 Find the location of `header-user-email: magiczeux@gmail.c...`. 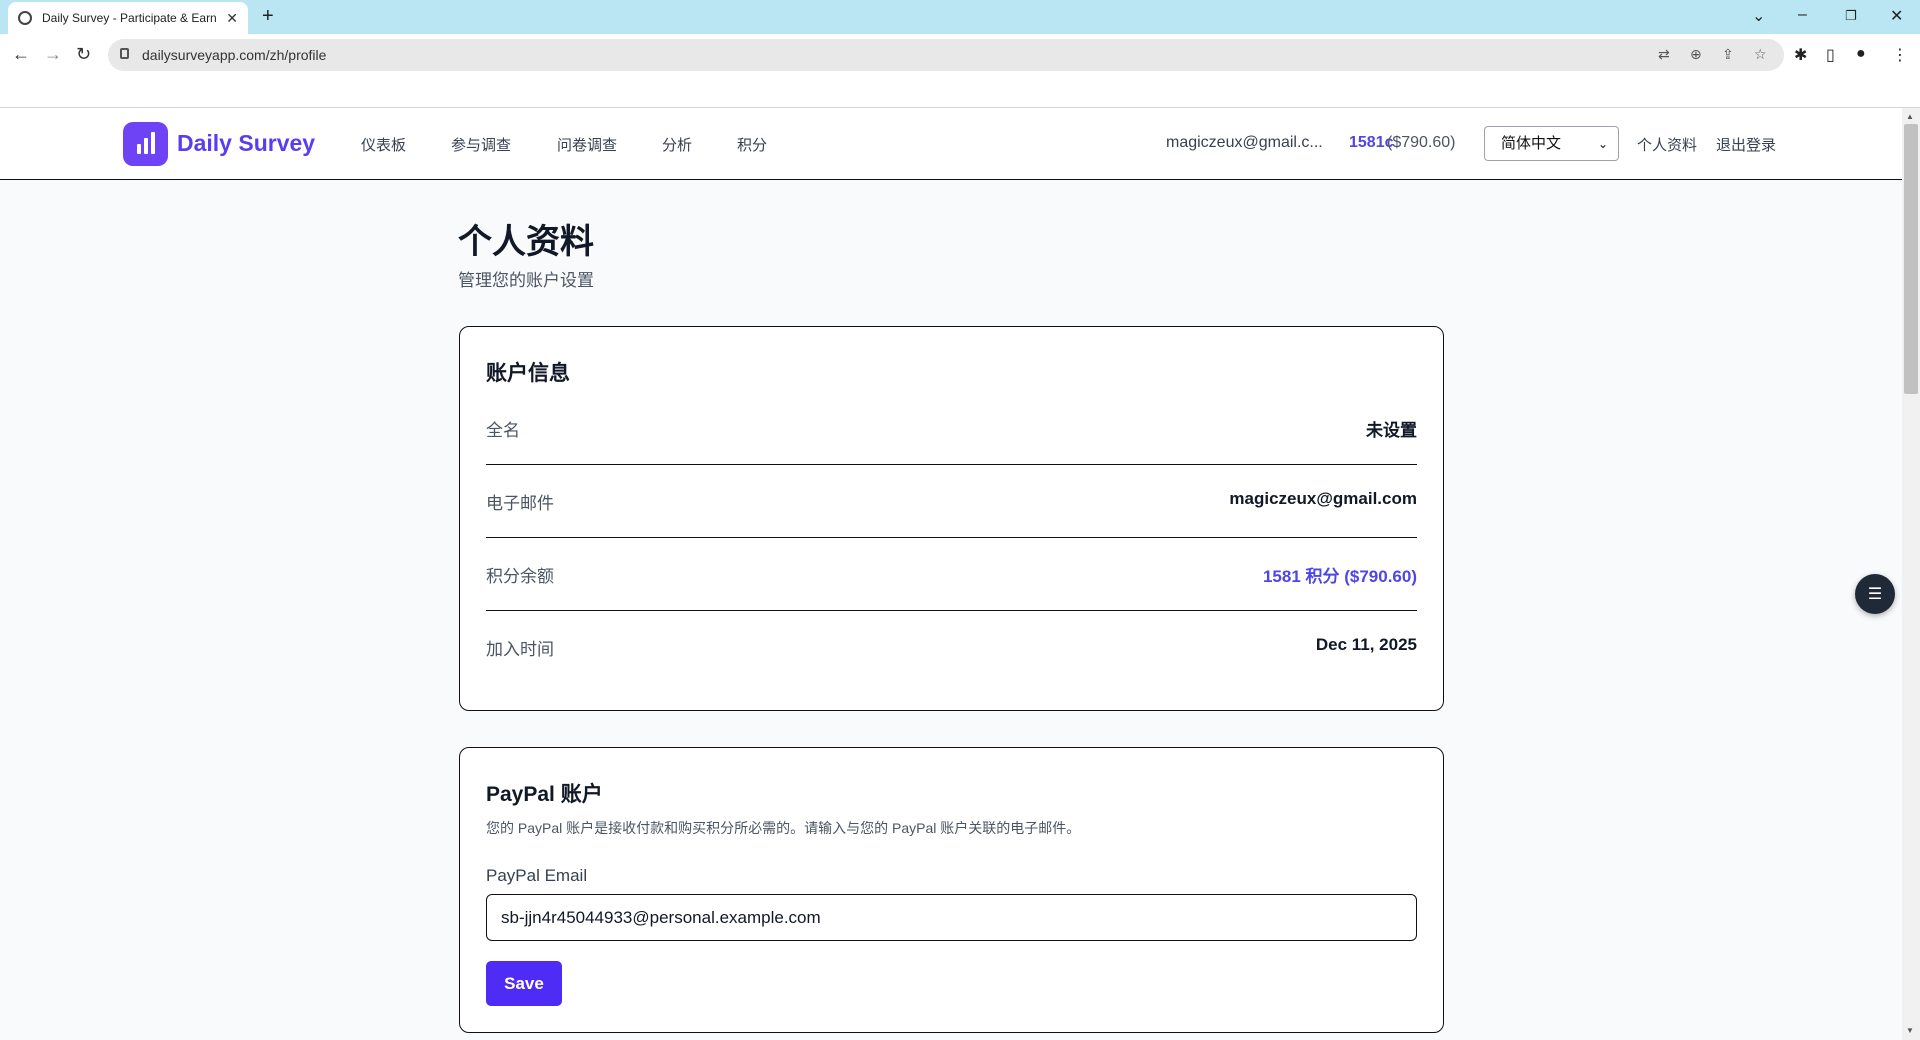

header-user-email: magiczeux@gmail.c... is located at coordinates (1244, 142).